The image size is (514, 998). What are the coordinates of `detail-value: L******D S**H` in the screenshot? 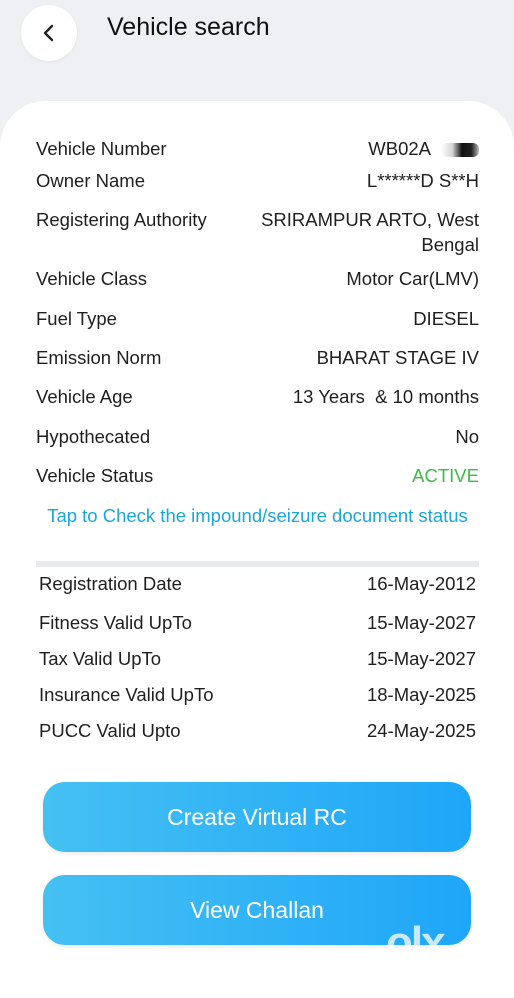 It's located at (422, 180).